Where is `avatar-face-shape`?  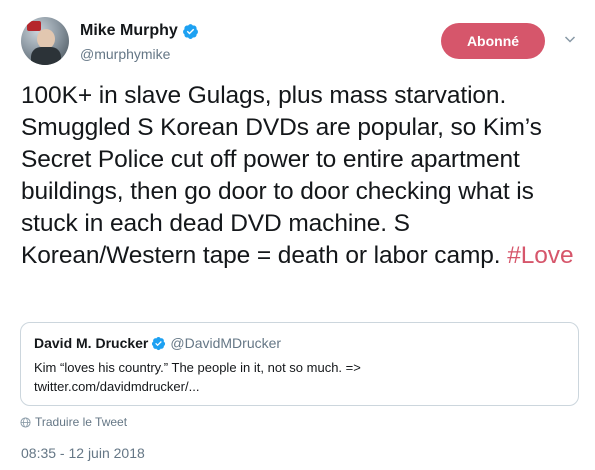
avatar-face-shape is located at coordinates (46, 39).